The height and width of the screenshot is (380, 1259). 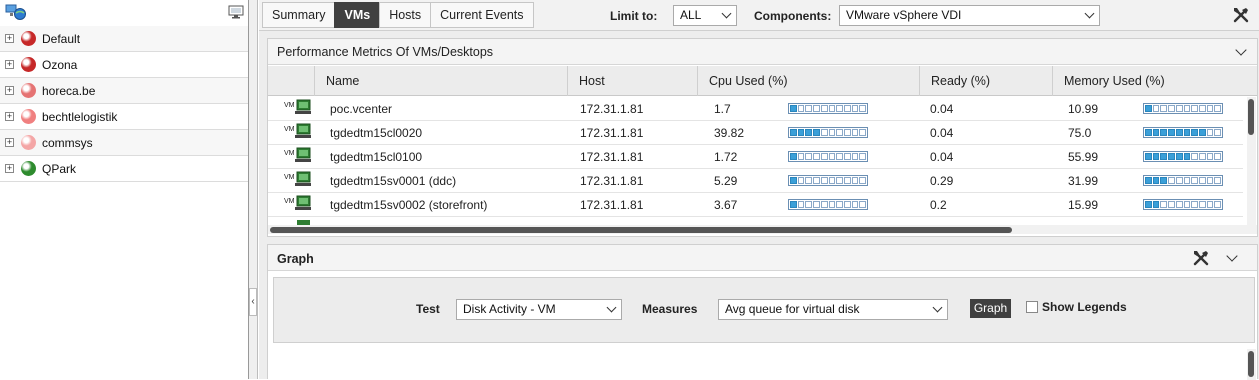 I want to click on graph-button: Graph, so click(x=990, y=308).